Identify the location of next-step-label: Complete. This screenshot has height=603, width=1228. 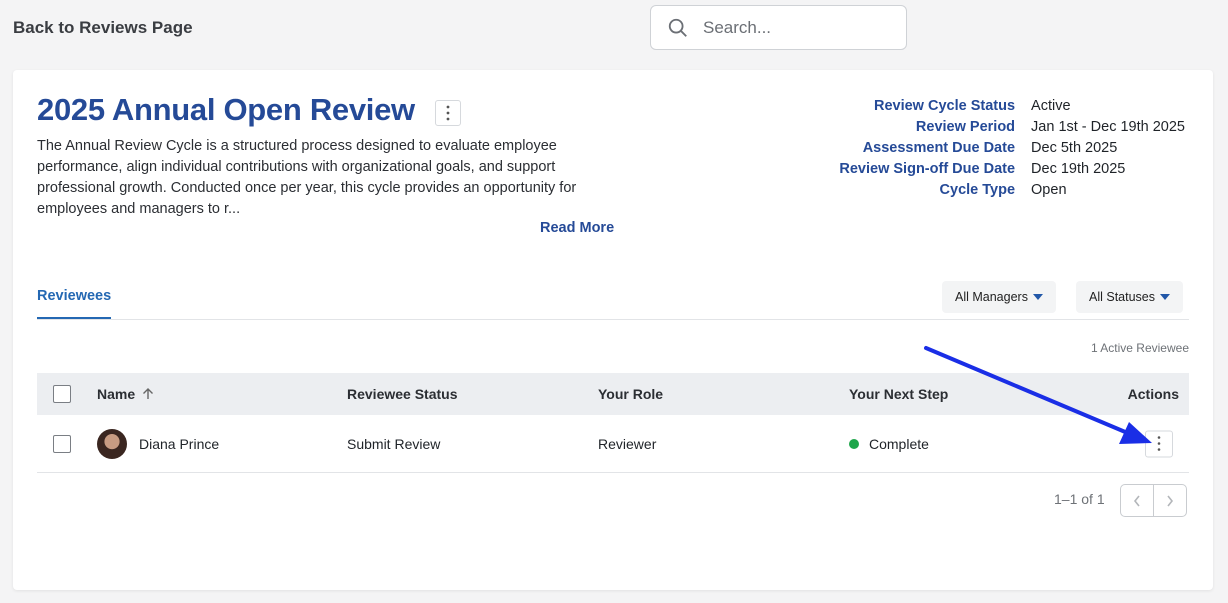
(899, 443).